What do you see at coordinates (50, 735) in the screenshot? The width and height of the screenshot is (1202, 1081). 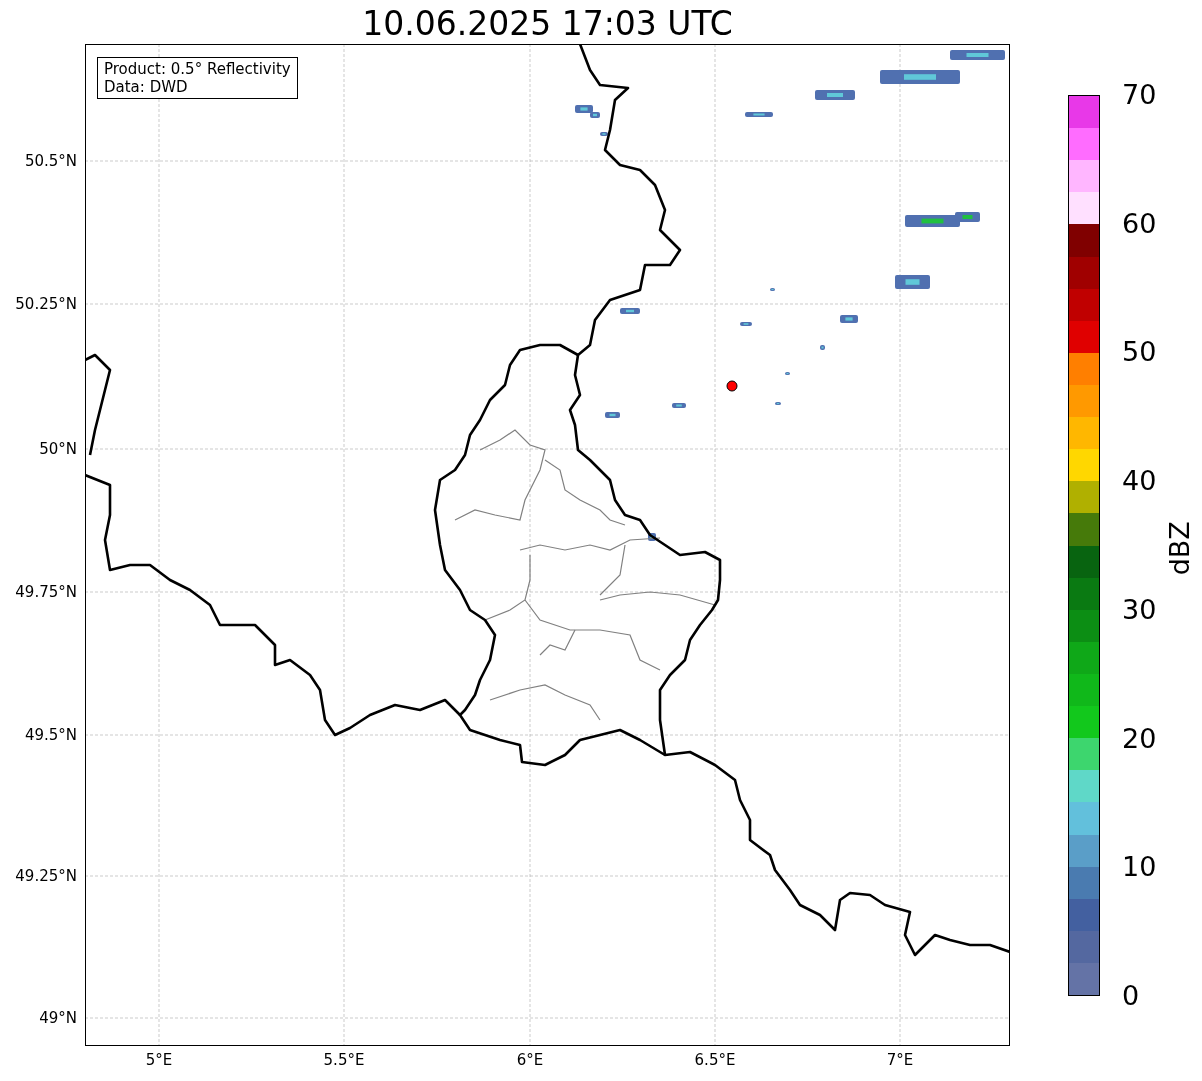 I see `latitude-label: 49.5°N` at bounding box center [50, 735].